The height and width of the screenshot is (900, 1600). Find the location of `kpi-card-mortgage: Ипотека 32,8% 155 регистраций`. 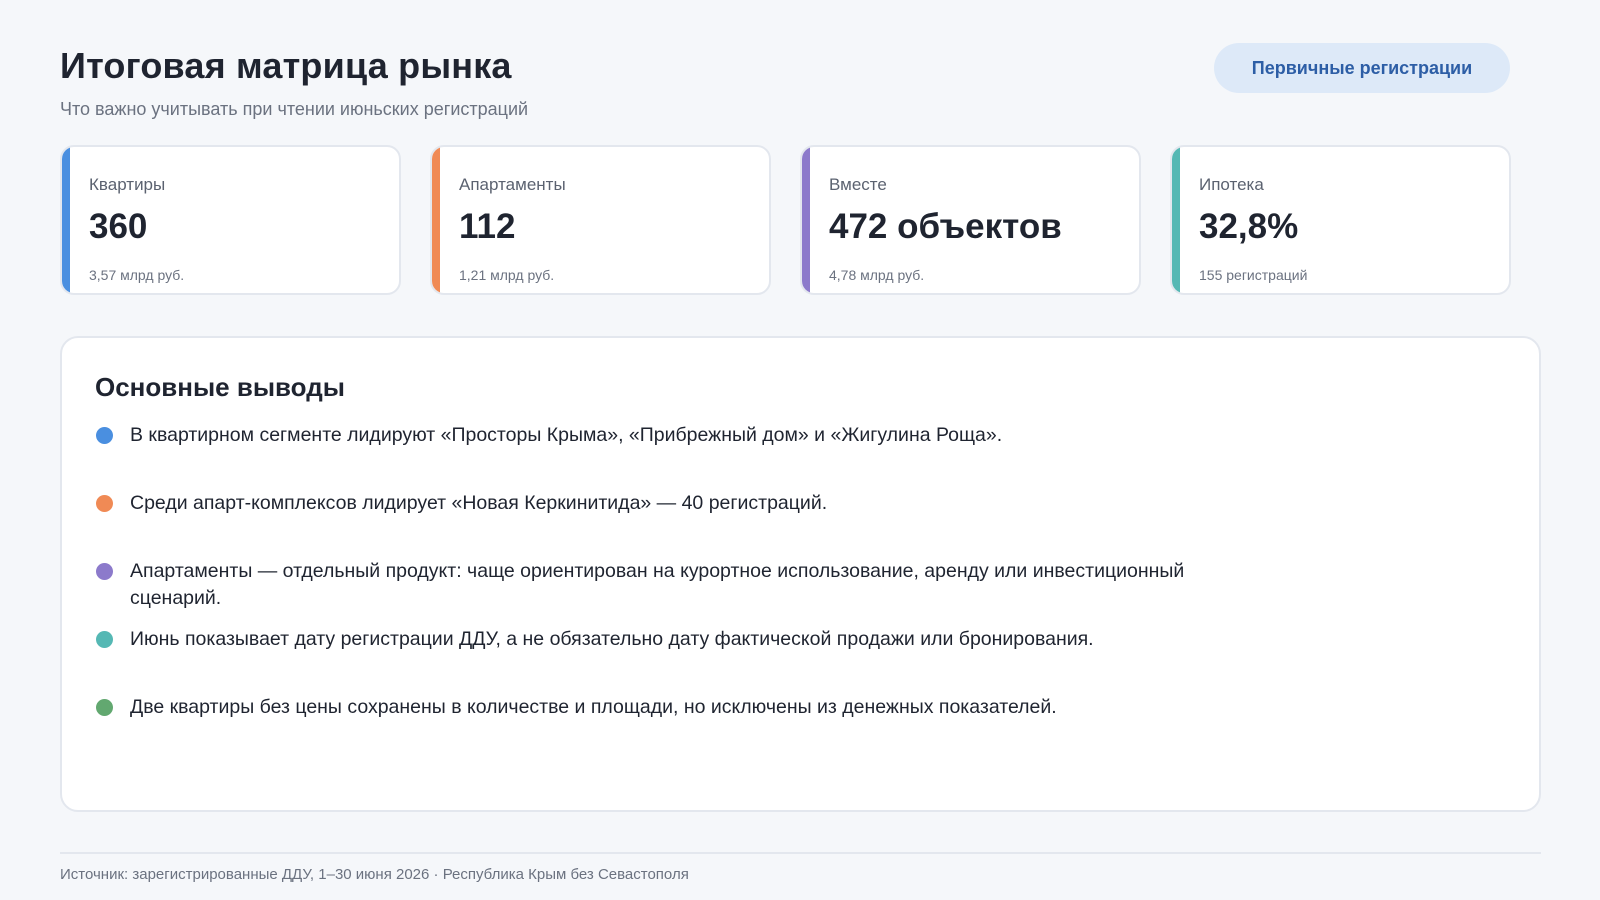

kpi-card-mortgage: Ипотека 32,8% 155 регистраций is located at coordinates (1340, 220).